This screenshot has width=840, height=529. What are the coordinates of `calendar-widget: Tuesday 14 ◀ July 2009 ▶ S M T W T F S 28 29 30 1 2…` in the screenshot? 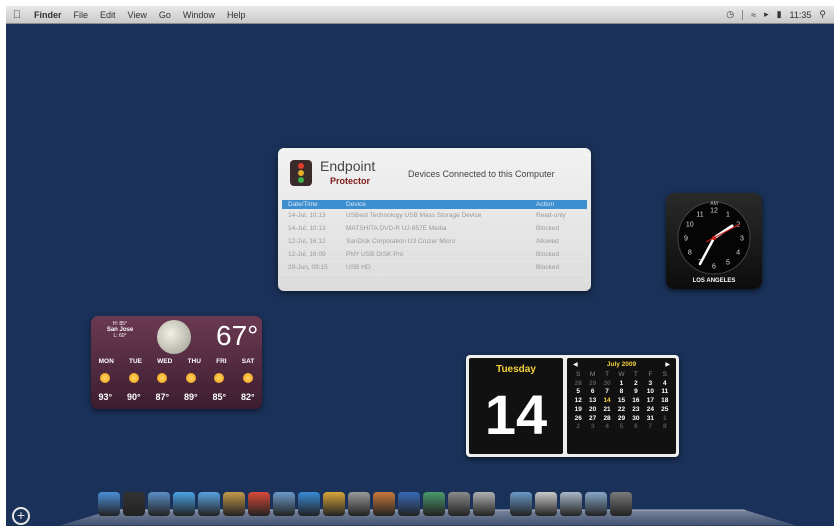 It's located at (572, 406).